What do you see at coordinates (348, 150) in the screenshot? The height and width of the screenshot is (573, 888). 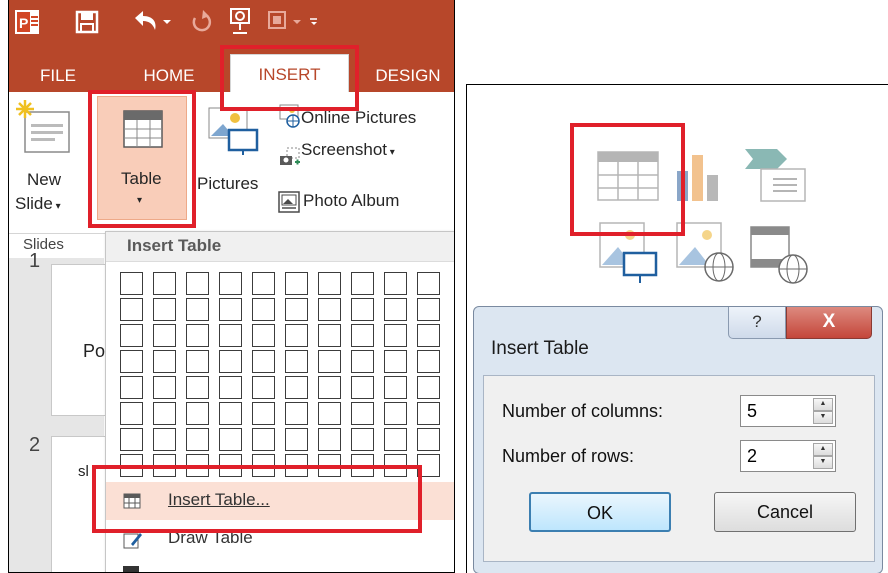 I see `screenshot-button: Screenshot ▾` at bounding box center [348, 150].